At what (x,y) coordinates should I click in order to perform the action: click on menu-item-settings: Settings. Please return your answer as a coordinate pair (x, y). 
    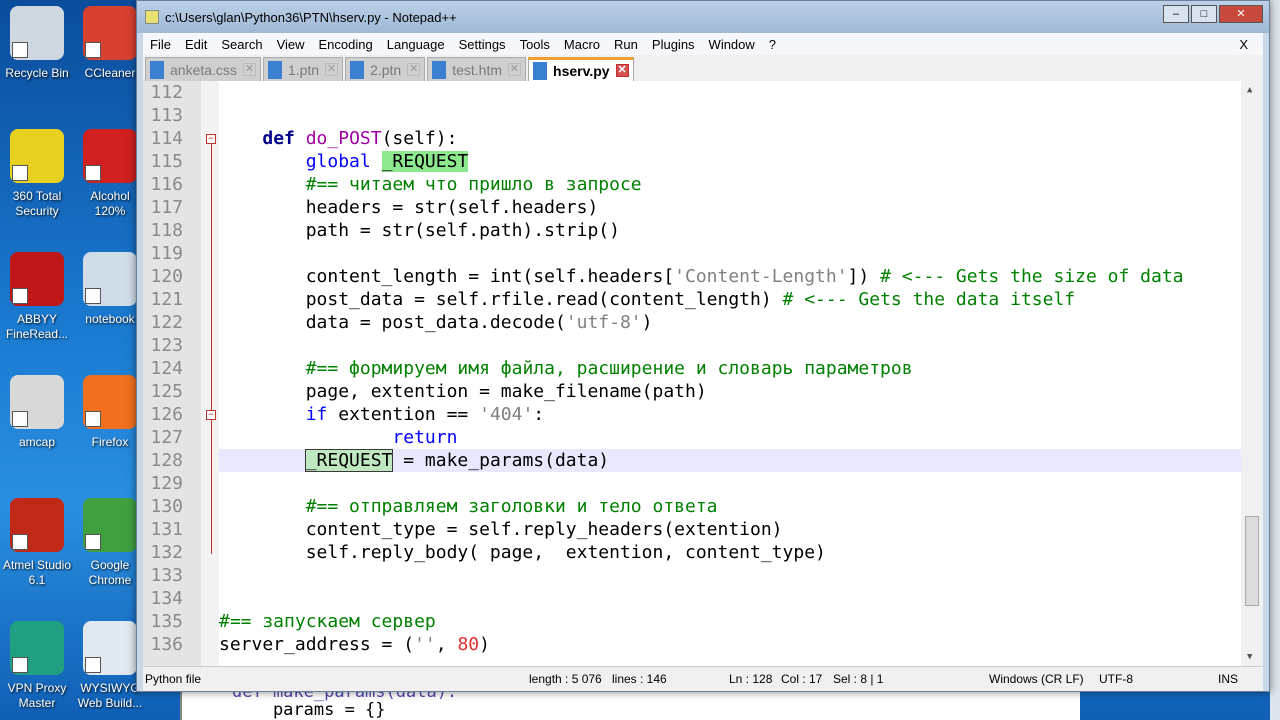
    Looking at the image, I should click on (482, 44).